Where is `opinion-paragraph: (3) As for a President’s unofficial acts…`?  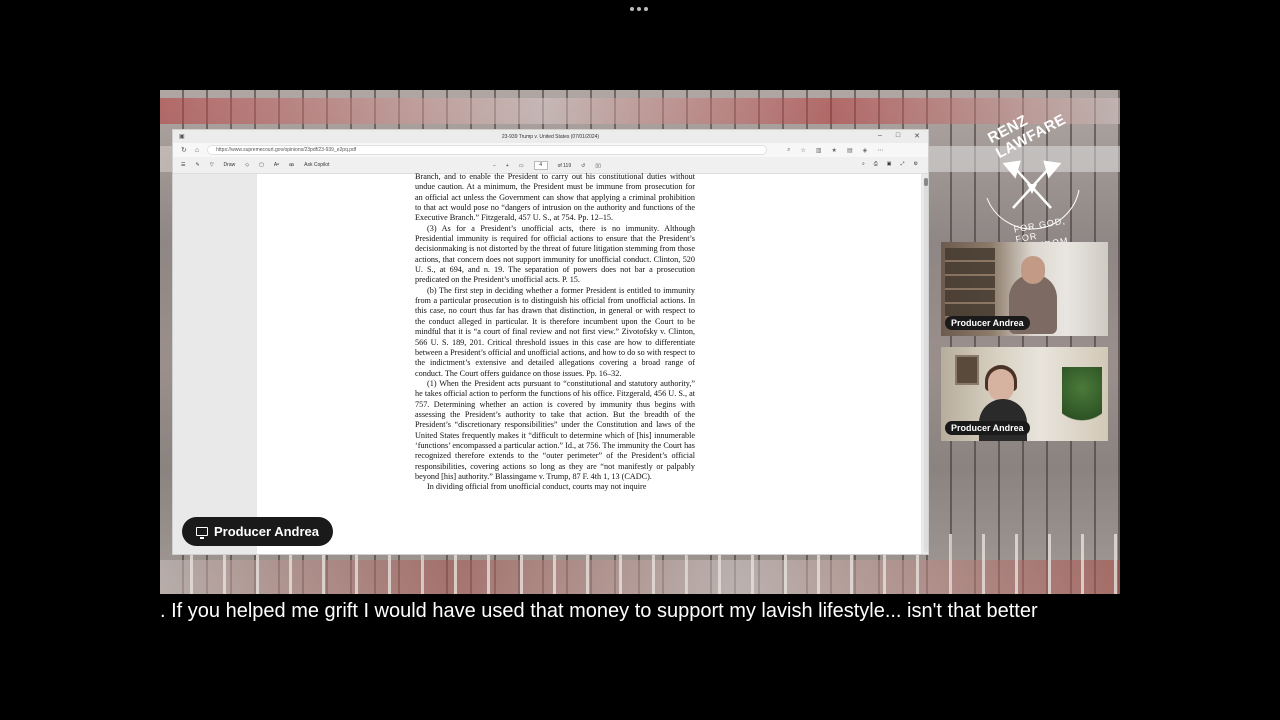 opinion-paragraph: (3) As for a President’s unofficial acts… is located at coordinates (555, 254).